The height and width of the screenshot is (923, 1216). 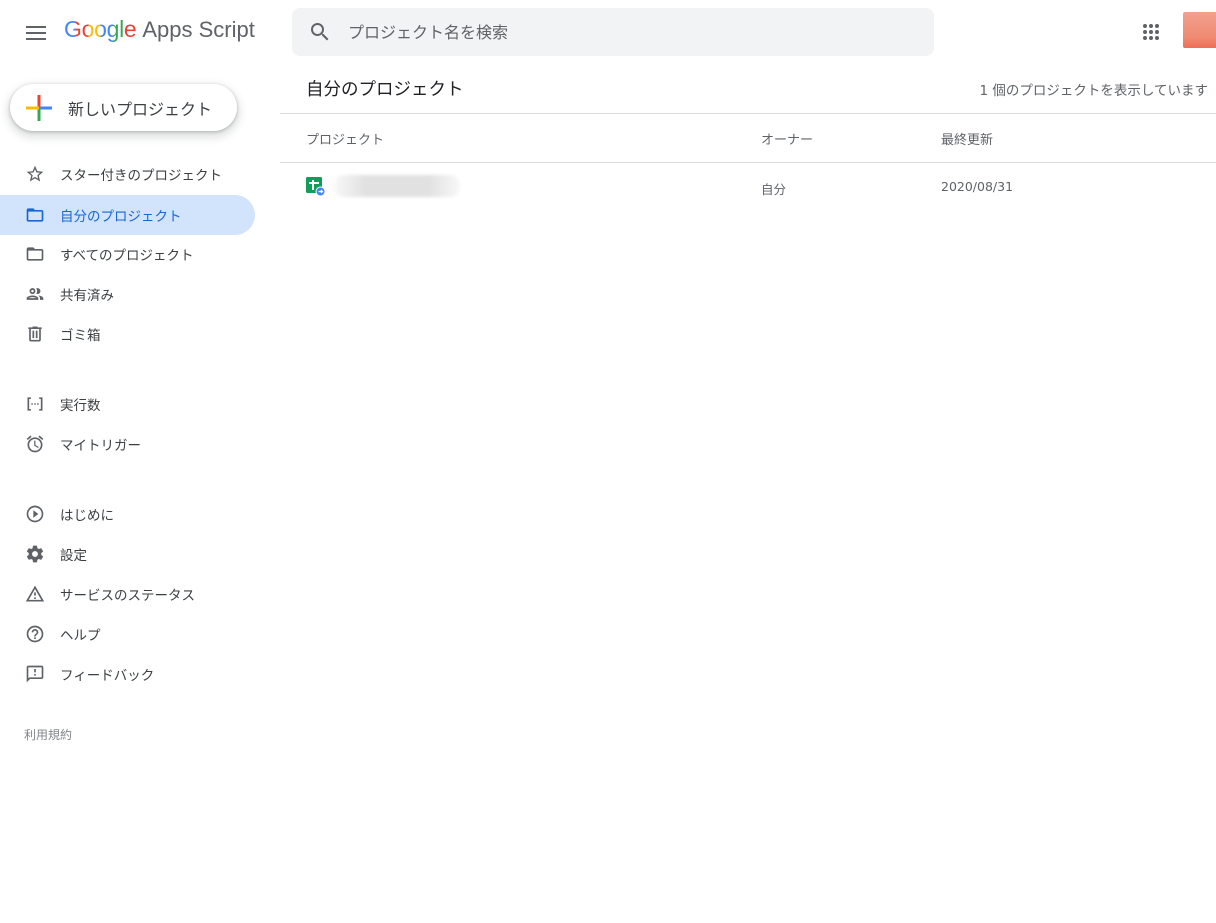 I want to click on apps-grid-icon, so click(x=1151, y=32).